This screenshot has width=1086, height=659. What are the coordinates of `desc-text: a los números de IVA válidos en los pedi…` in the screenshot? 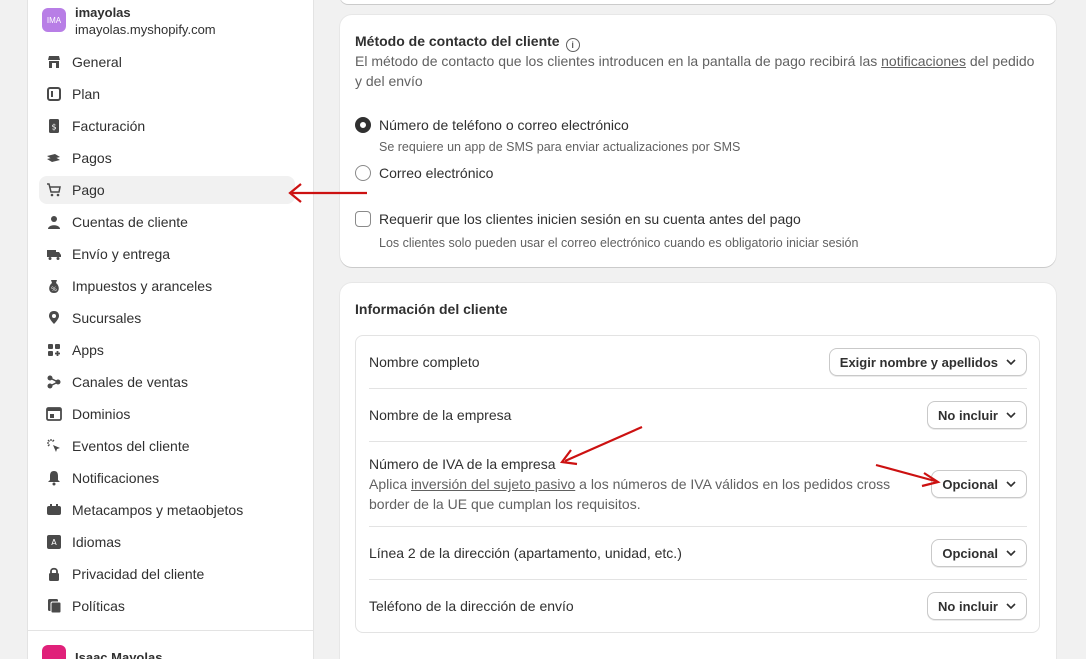 It's located at (733, 484).